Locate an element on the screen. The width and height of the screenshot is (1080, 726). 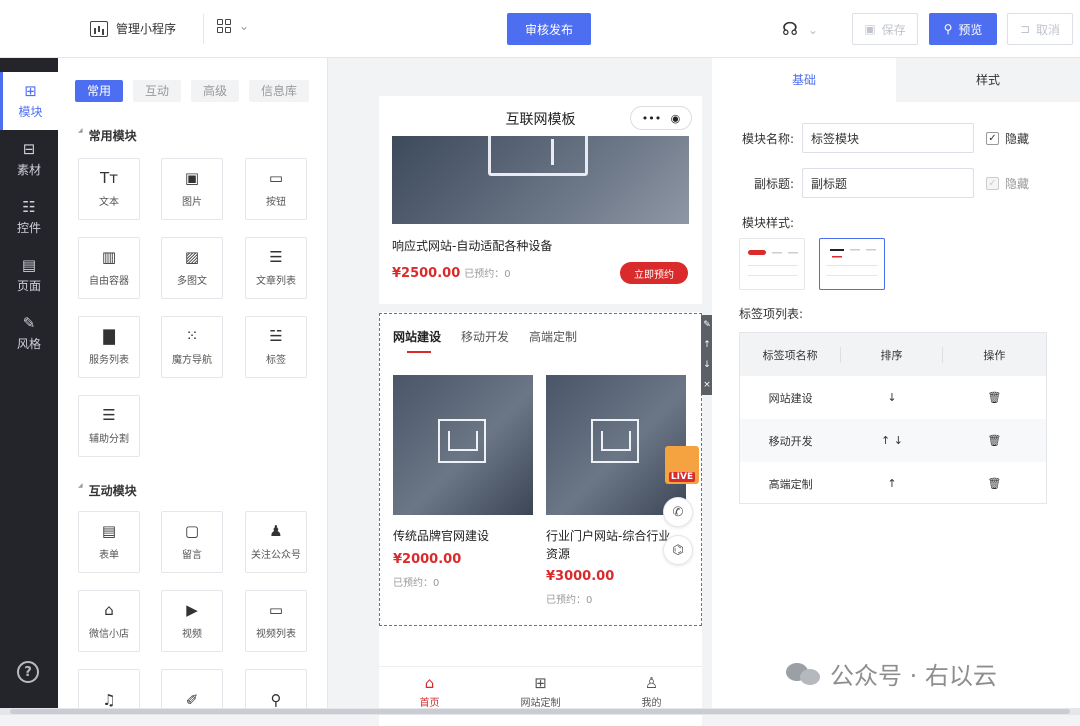
card-price: ¥2000.00 is located at coordinates (427, 559).